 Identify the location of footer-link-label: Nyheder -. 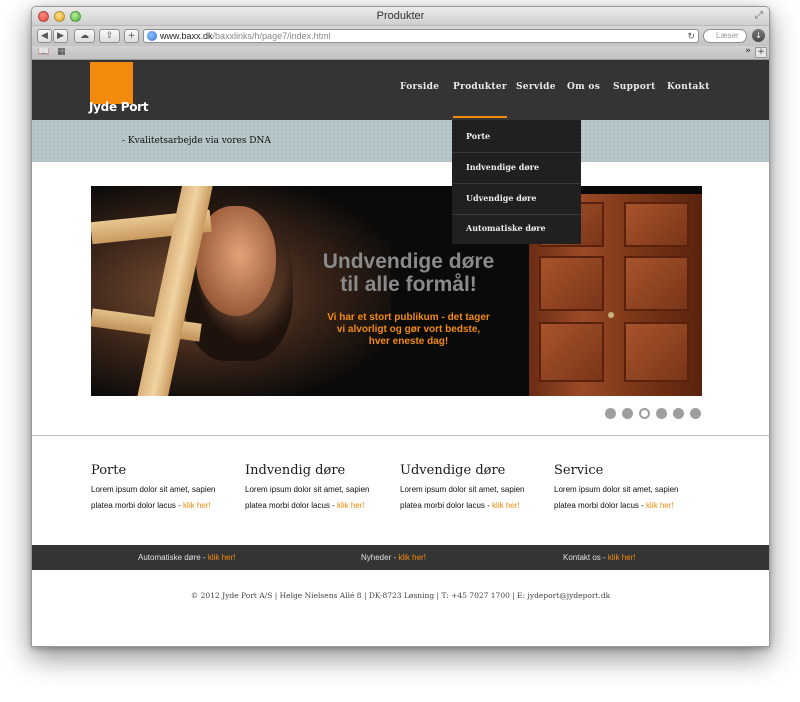
(380, 557).